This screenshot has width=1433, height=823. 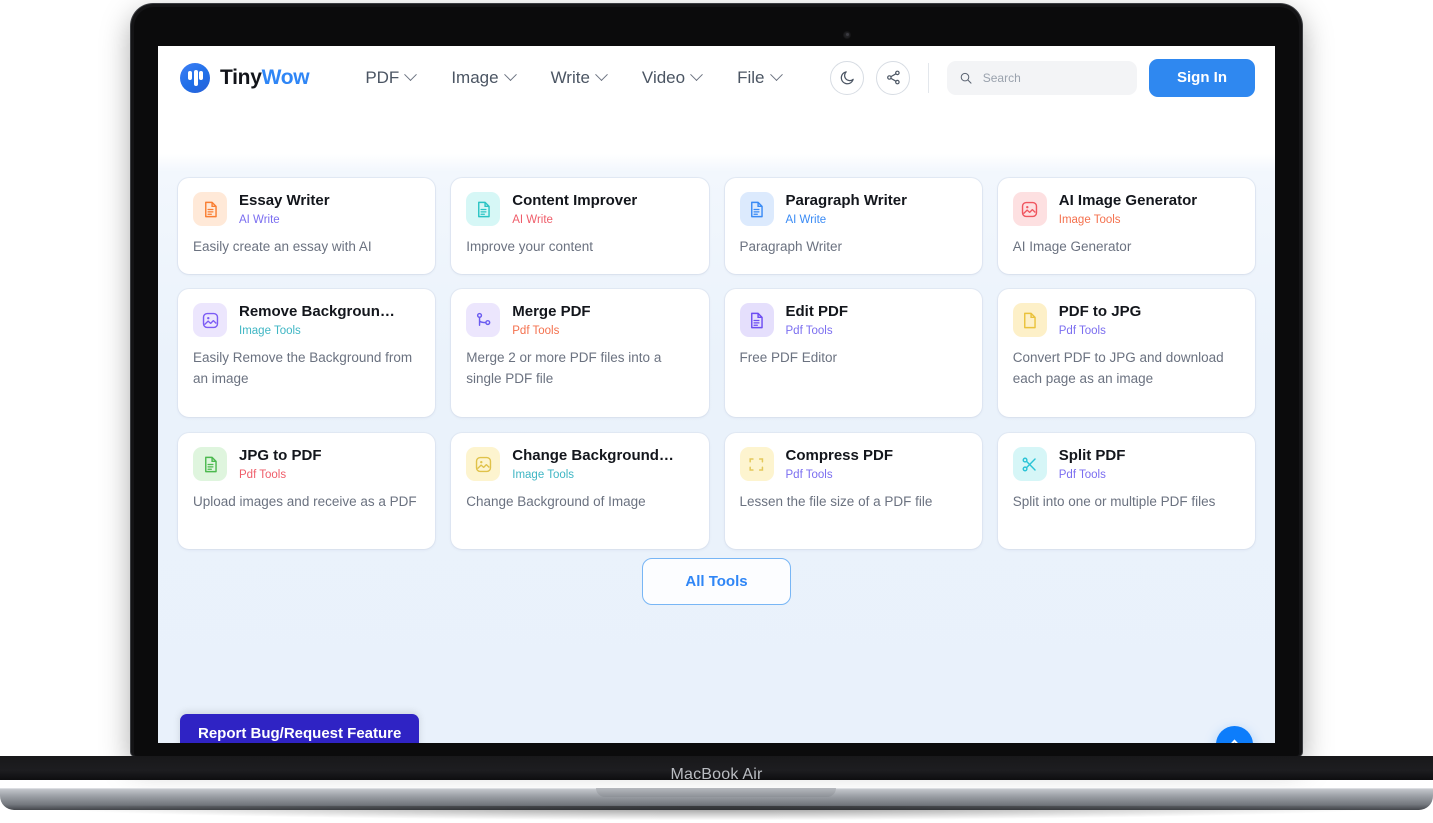 I want to click on all-tools-section: All Tools, so click(x=716, y=581).